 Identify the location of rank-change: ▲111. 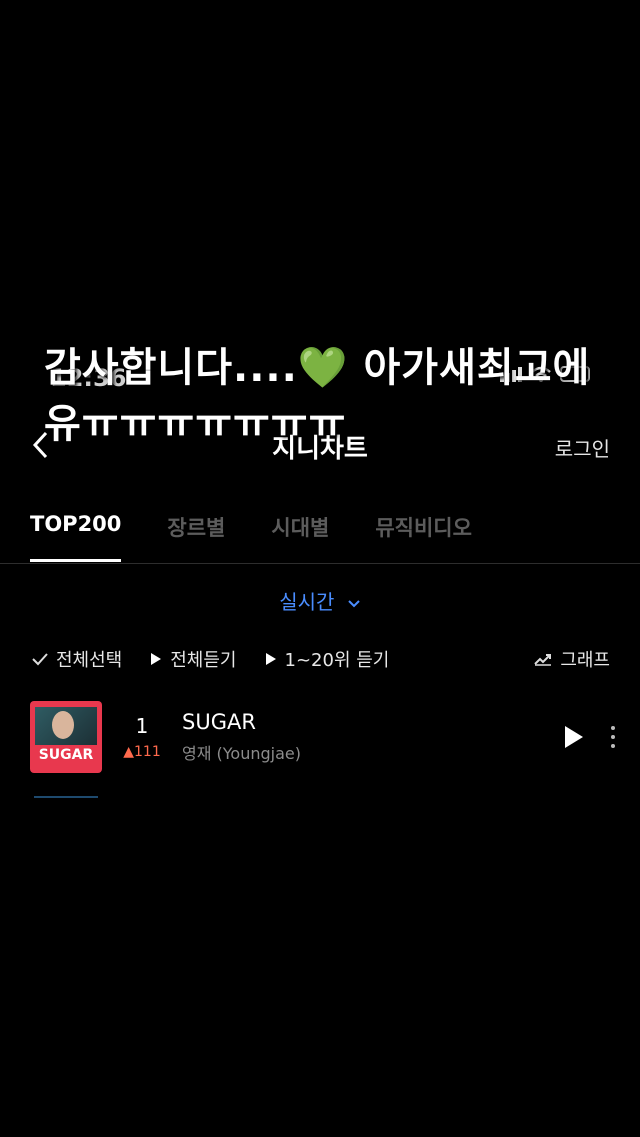
(142, 752).